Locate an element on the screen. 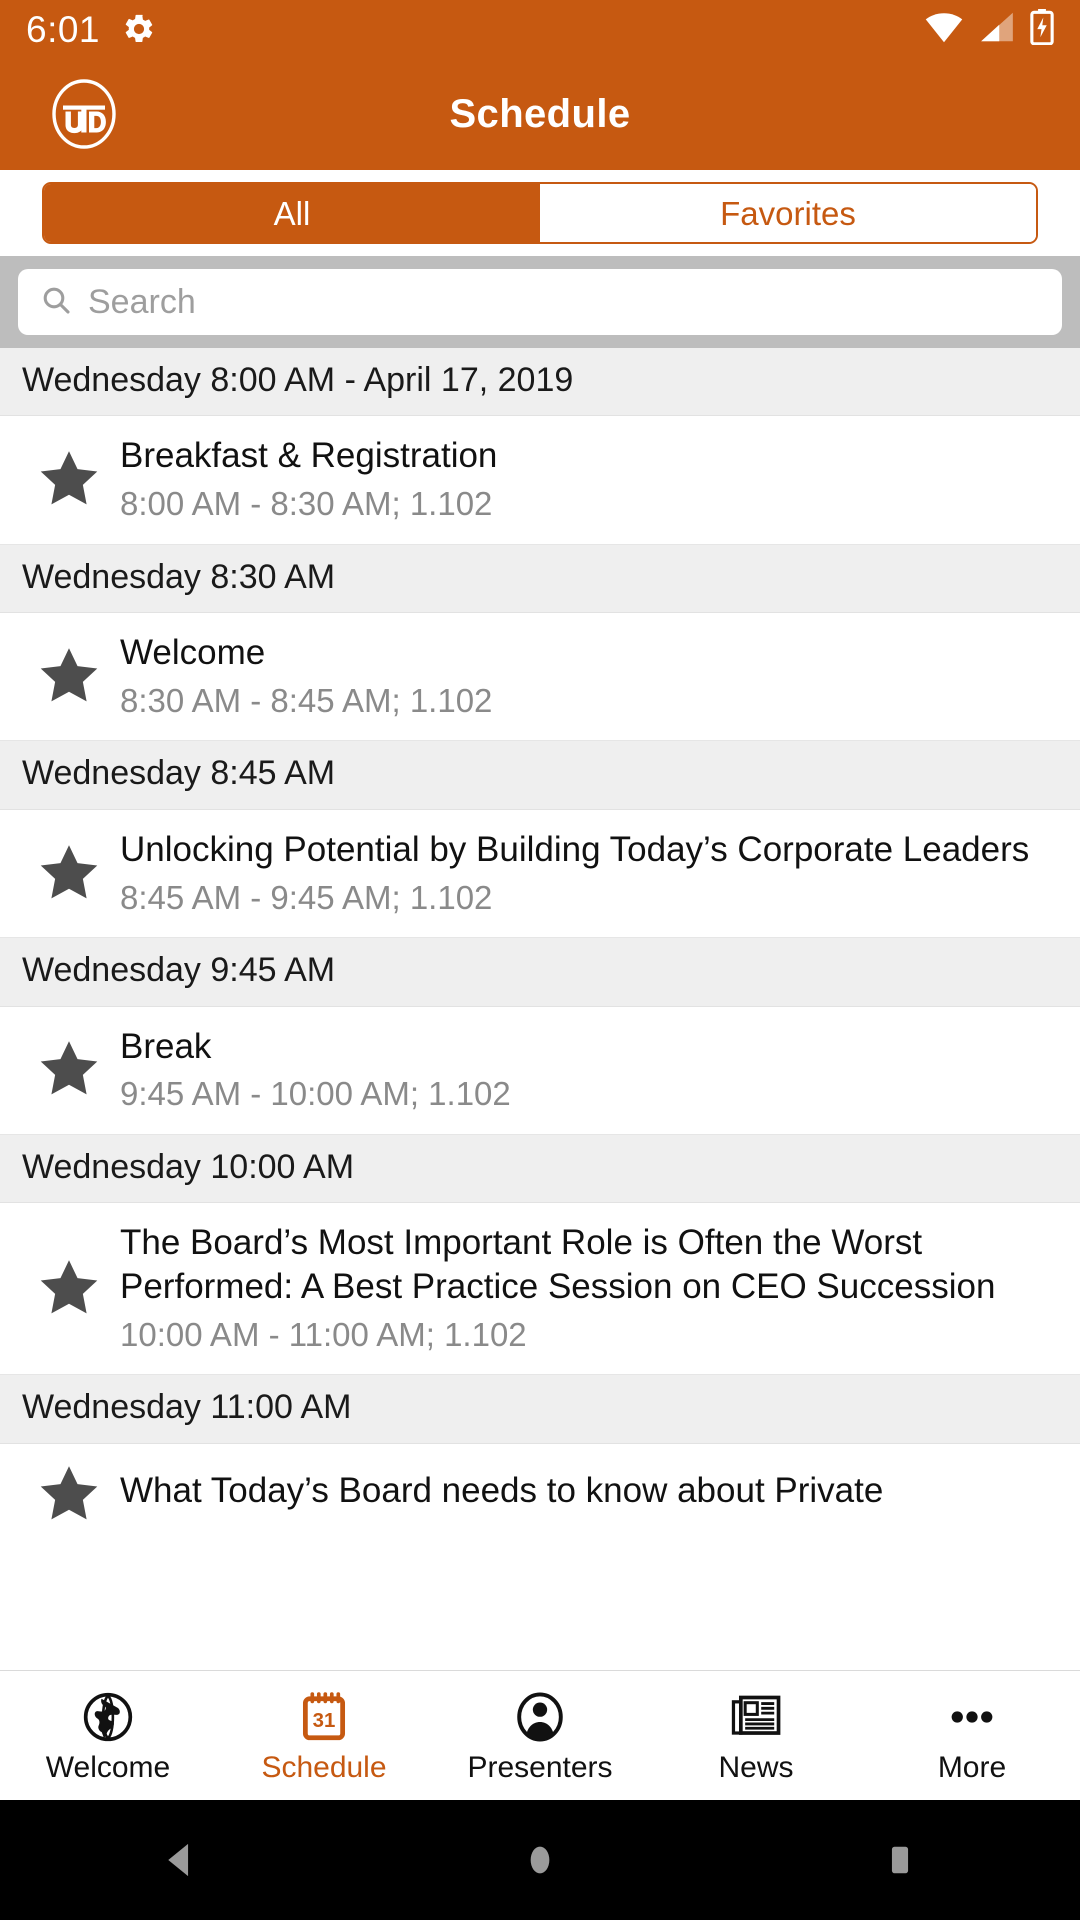  status-bar: 6:01 is located at coordinates (540, 29).